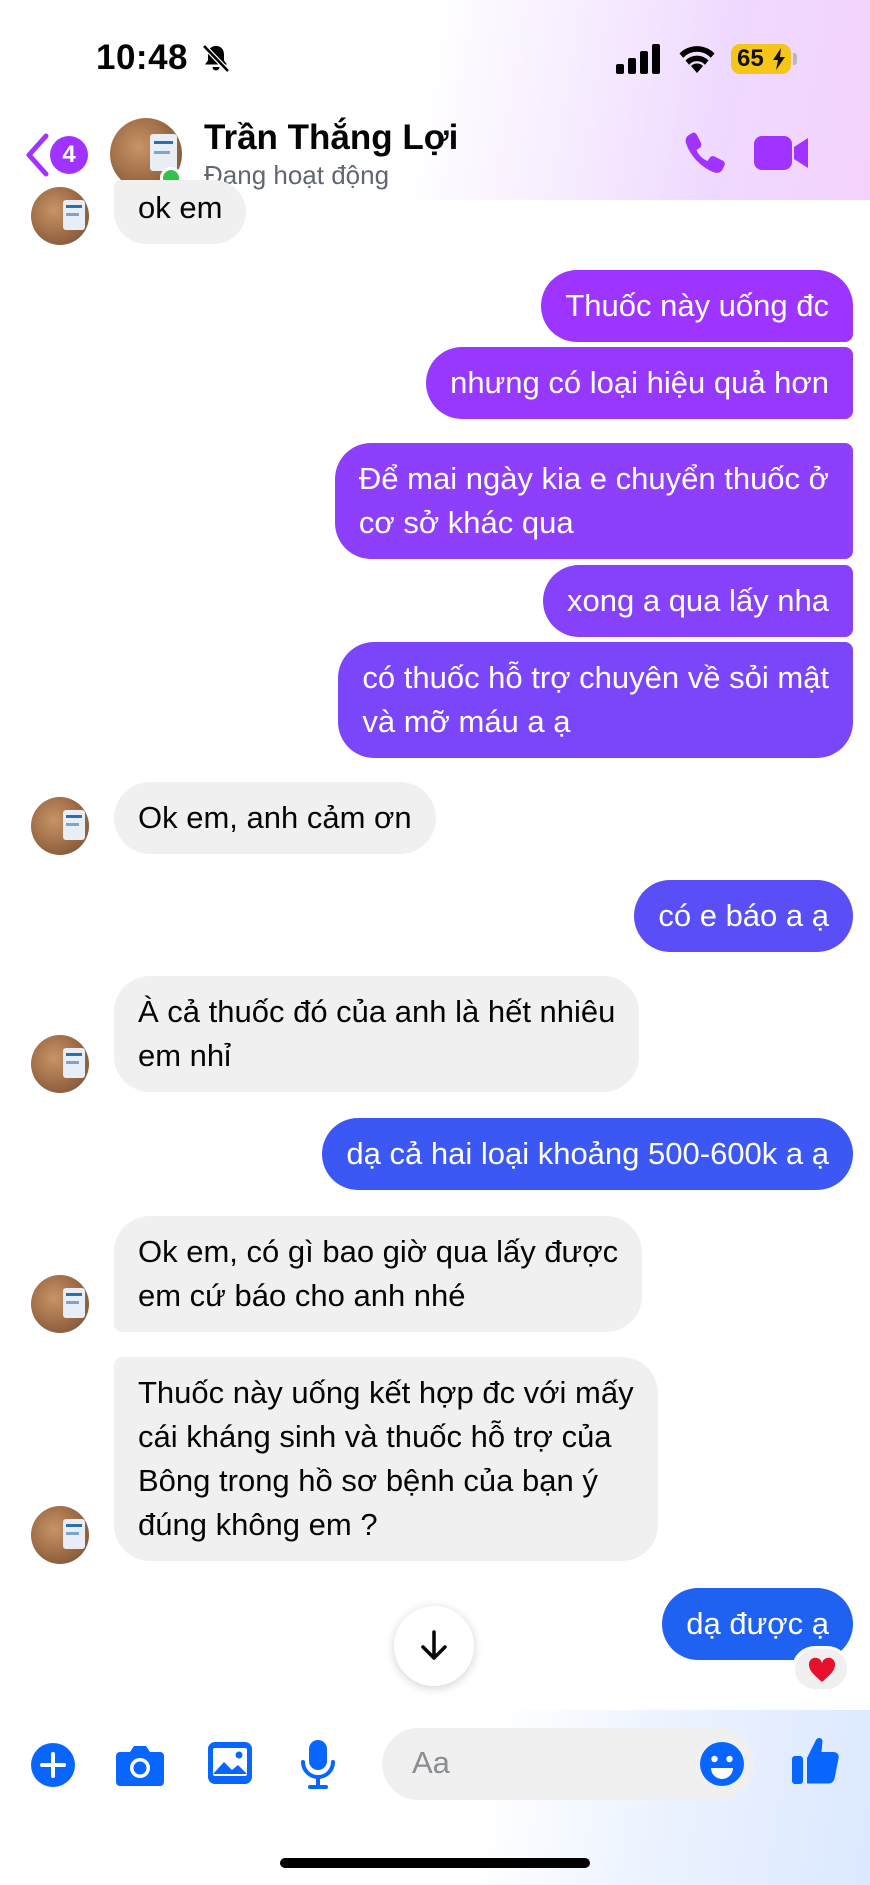 The width and height of the screenshot is (870, 1885). I want to click on emoji-icon, so click(722, 1764).